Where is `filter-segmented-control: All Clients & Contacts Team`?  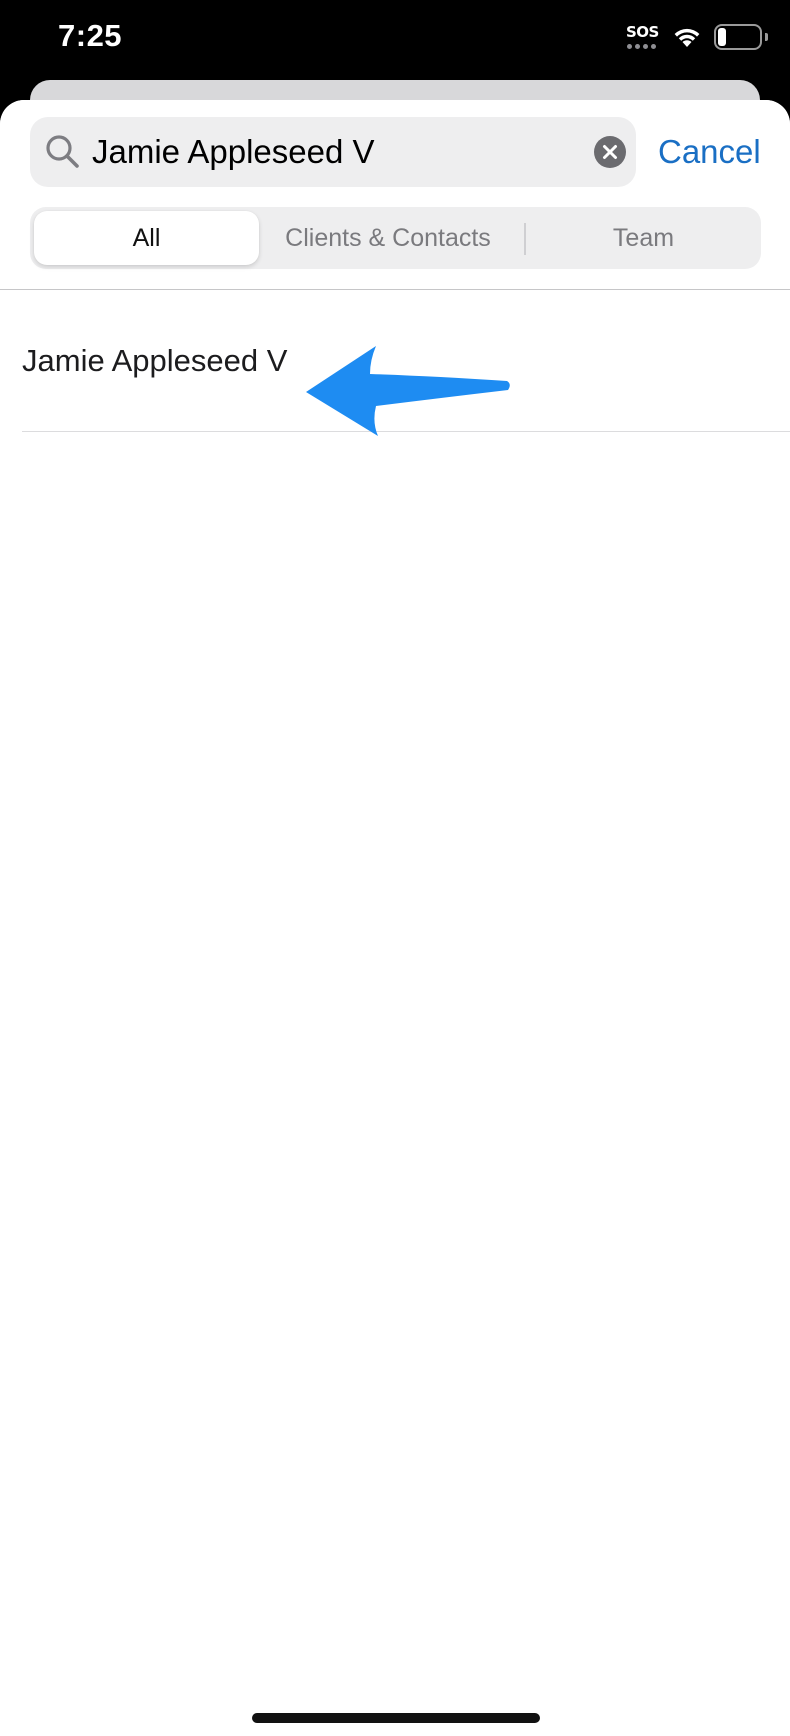
filter-segmented-control: All Clients & Contacts Team is located at coordinates (395, 238).